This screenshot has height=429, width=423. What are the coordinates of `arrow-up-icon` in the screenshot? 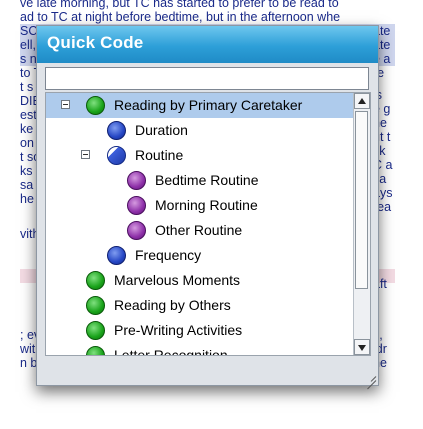 It's located at (362, 101).